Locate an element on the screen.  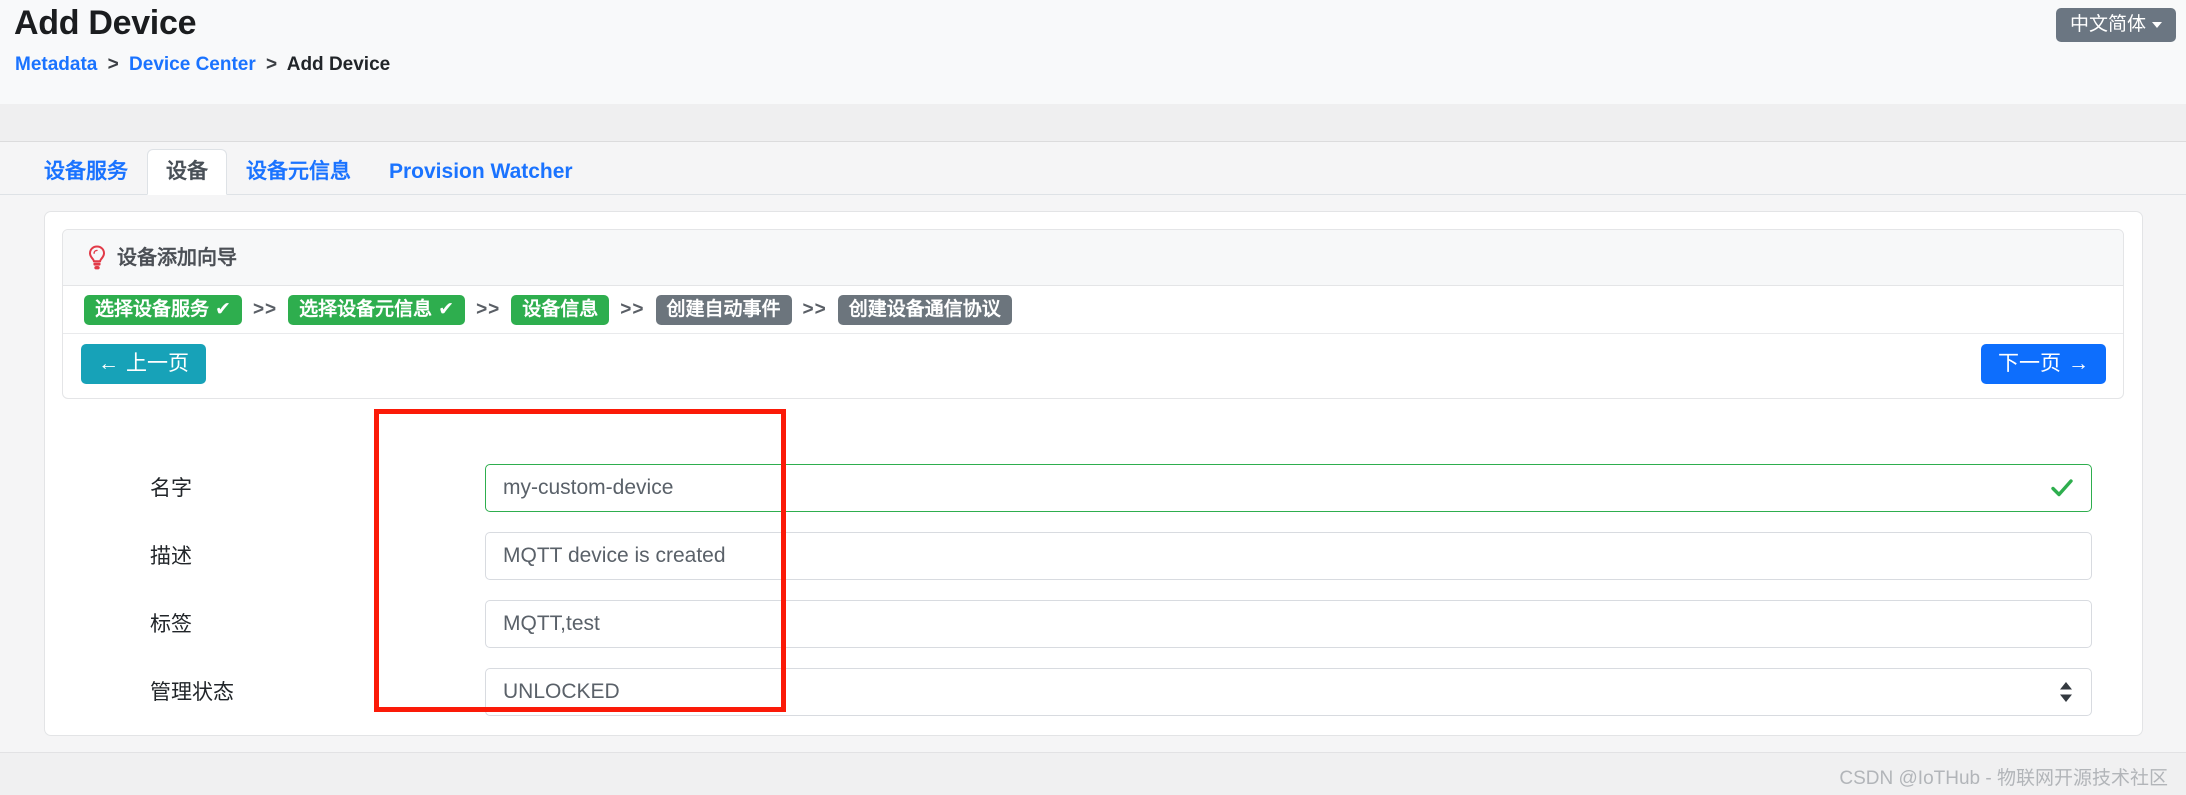
breadcrumb-item-add-device: Add Device is located at coordinates (338, 64).